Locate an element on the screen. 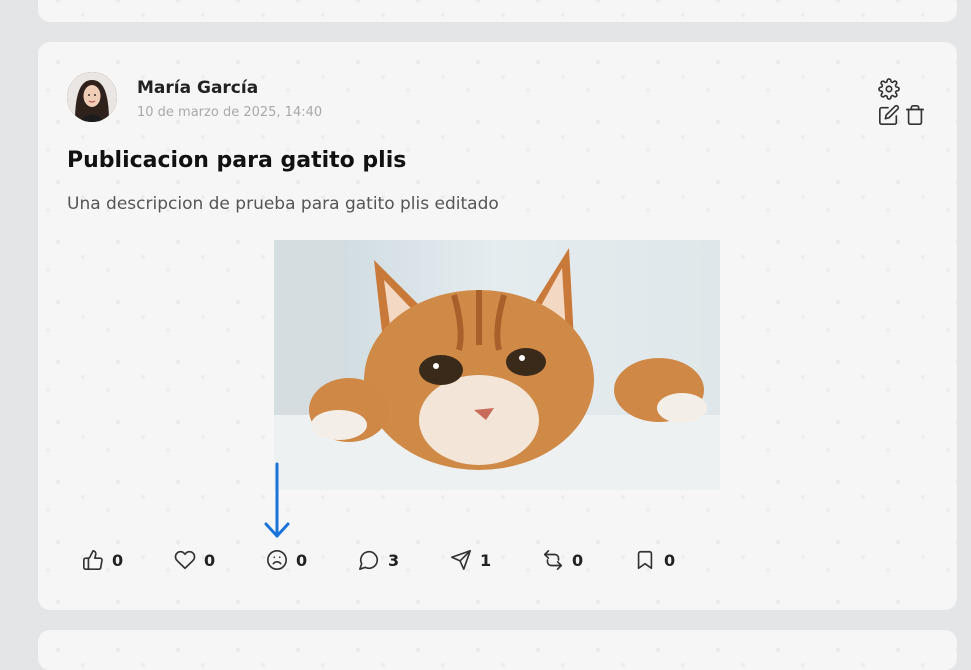 The height and width of the screenshot is (670, 971). post-date: 10 de marzo de 2025, 14:40 is located at coordinates (230, 112).